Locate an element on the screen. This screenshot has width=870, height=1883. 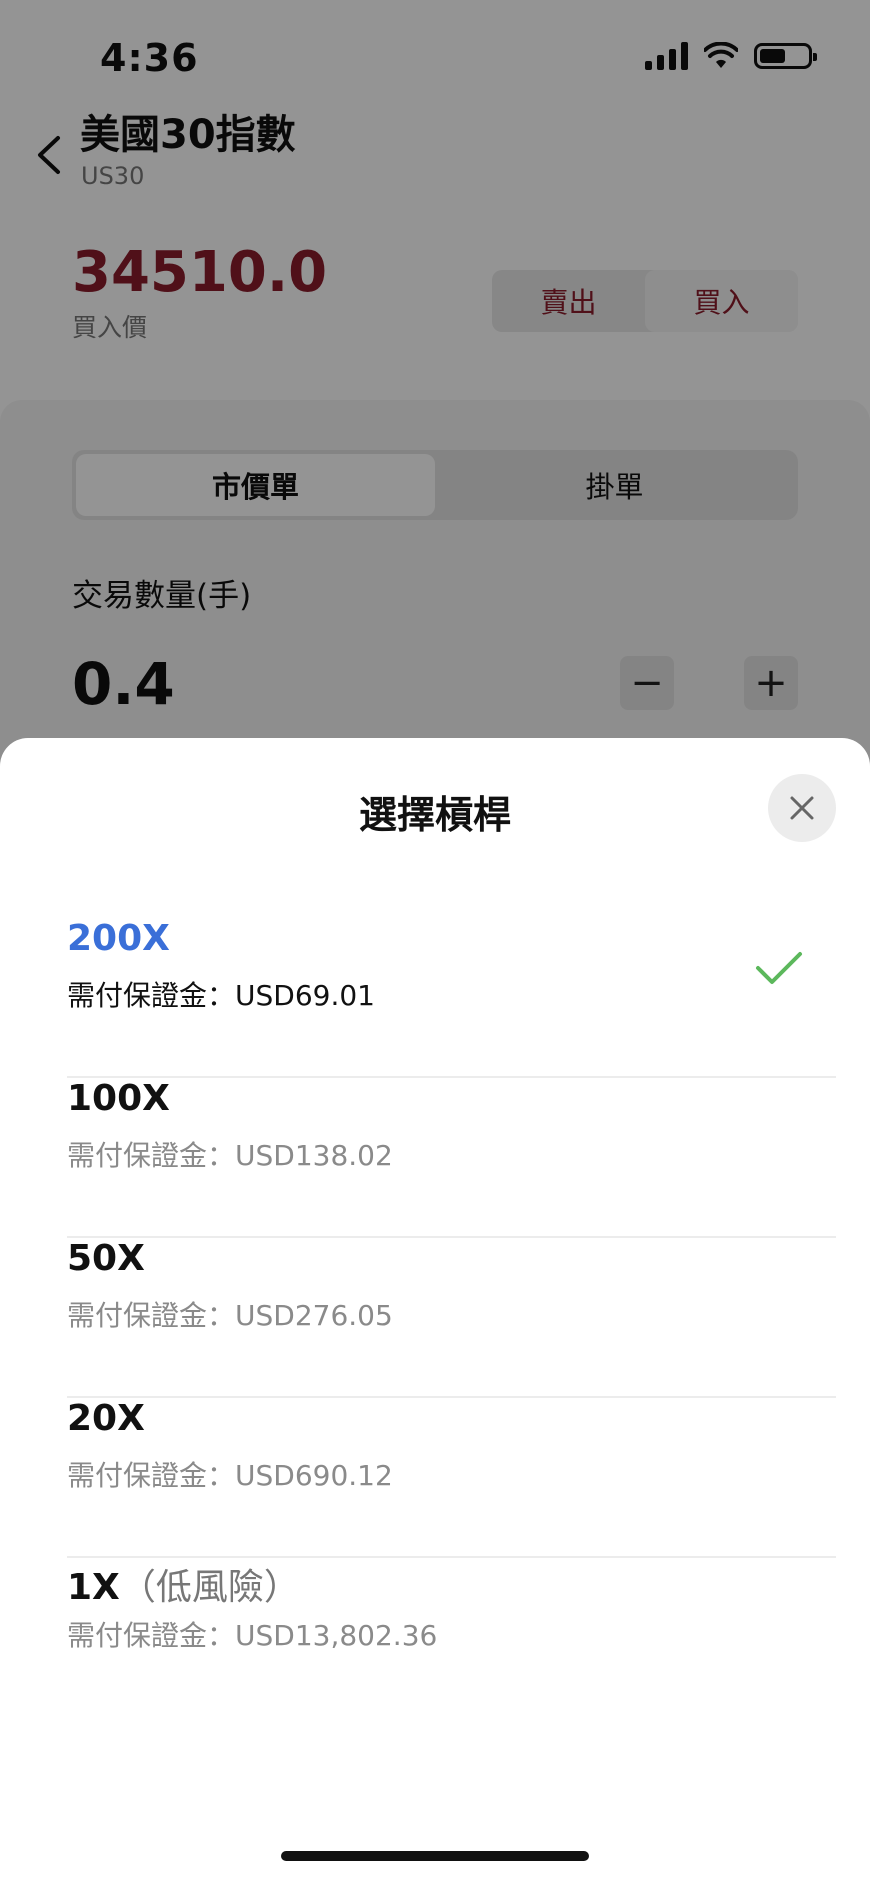
required-margin: 需付保證金：USD138.02 is located at coordinates (230, 1155).